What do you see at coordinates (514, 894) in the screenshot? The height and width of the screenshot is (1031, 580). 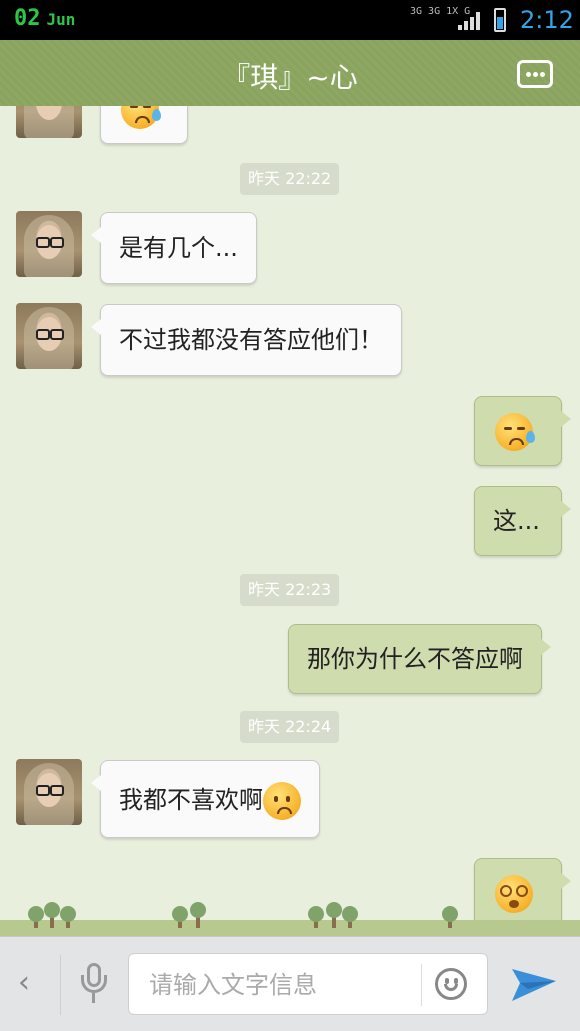 I see `dizzy-emoji-icon` at bounding box center [514, 894].